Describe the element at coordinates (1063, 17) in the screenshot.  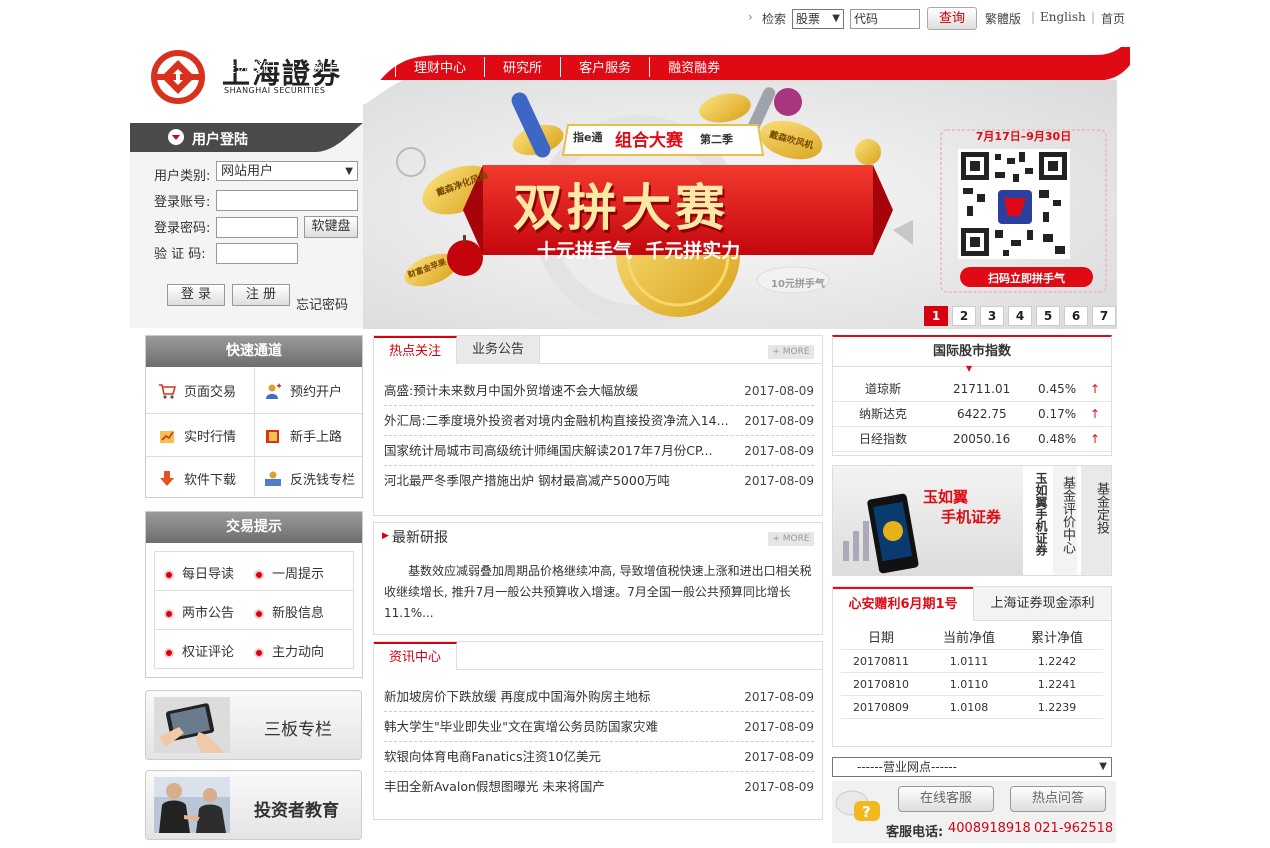
I see `link-english: English` at that location.